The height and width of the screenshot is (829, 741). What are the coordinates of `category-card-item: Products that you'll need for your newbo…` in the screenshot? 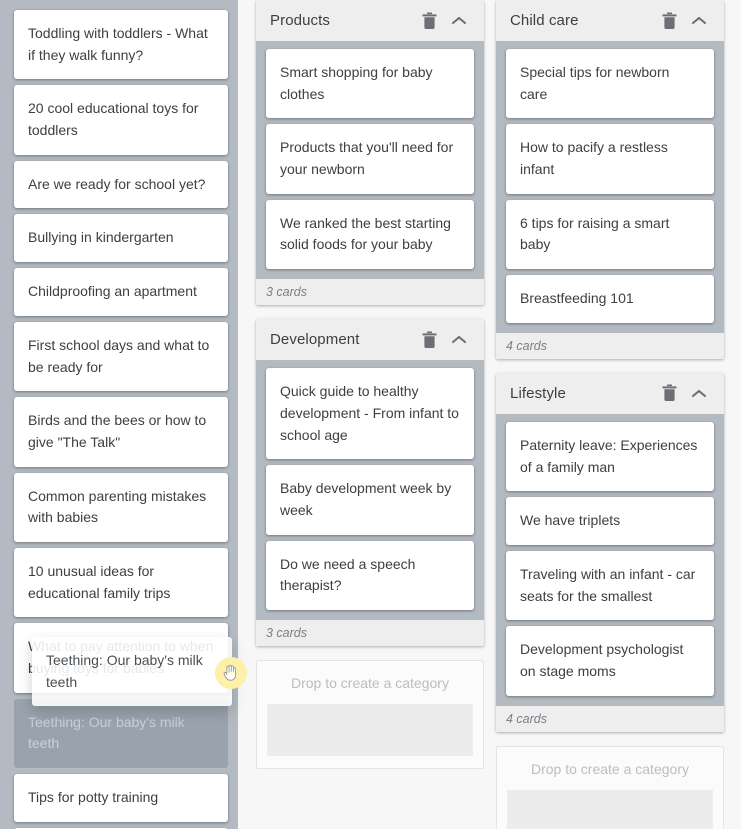 It's located at (370, 159).